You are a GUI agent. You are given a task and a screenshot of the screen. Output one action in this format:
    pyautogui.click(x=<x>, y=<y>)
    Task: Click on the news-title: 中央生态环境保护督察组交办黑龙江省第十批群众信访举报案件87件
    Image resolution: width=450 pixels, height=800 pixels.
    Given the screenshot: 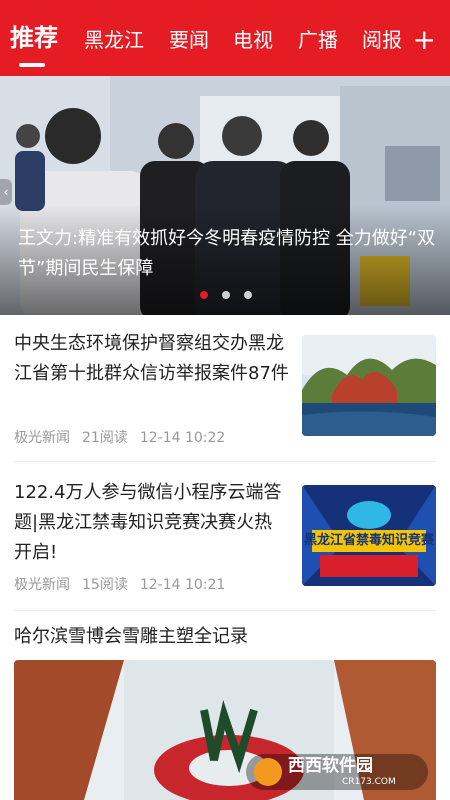 What is the action you would take?
    pyautogui.click(x=151, y=359)
    